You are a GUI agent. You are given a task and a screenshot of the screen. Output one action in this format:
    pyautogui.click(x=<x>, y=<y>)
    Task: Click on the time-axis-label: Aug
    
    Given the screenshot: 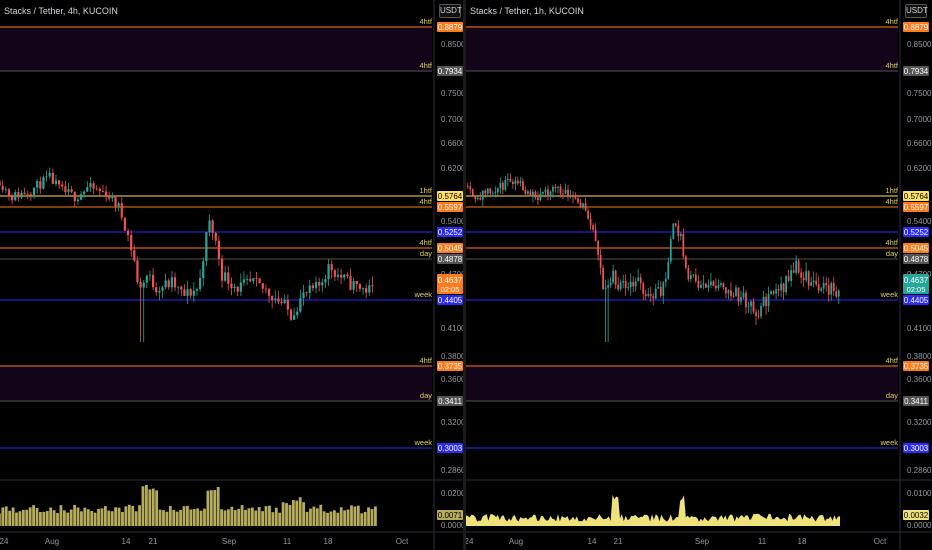 What is the action you would take?
    pyautogui.click(x=516, y=541)
    